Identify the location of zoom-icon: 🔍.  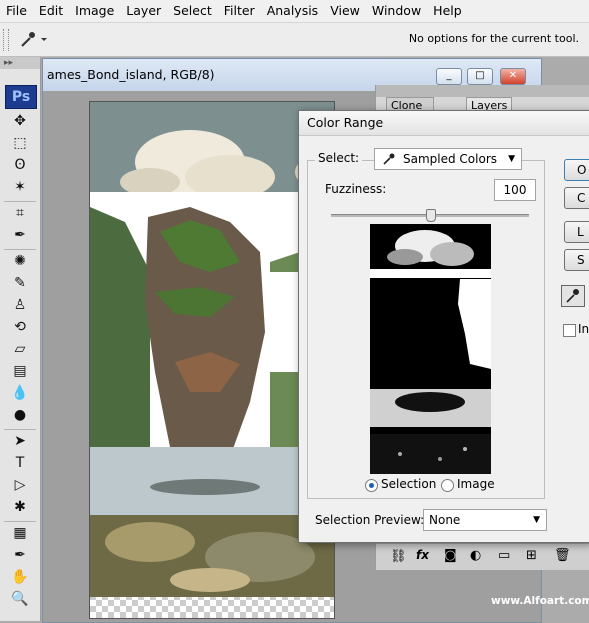
(20, 599).